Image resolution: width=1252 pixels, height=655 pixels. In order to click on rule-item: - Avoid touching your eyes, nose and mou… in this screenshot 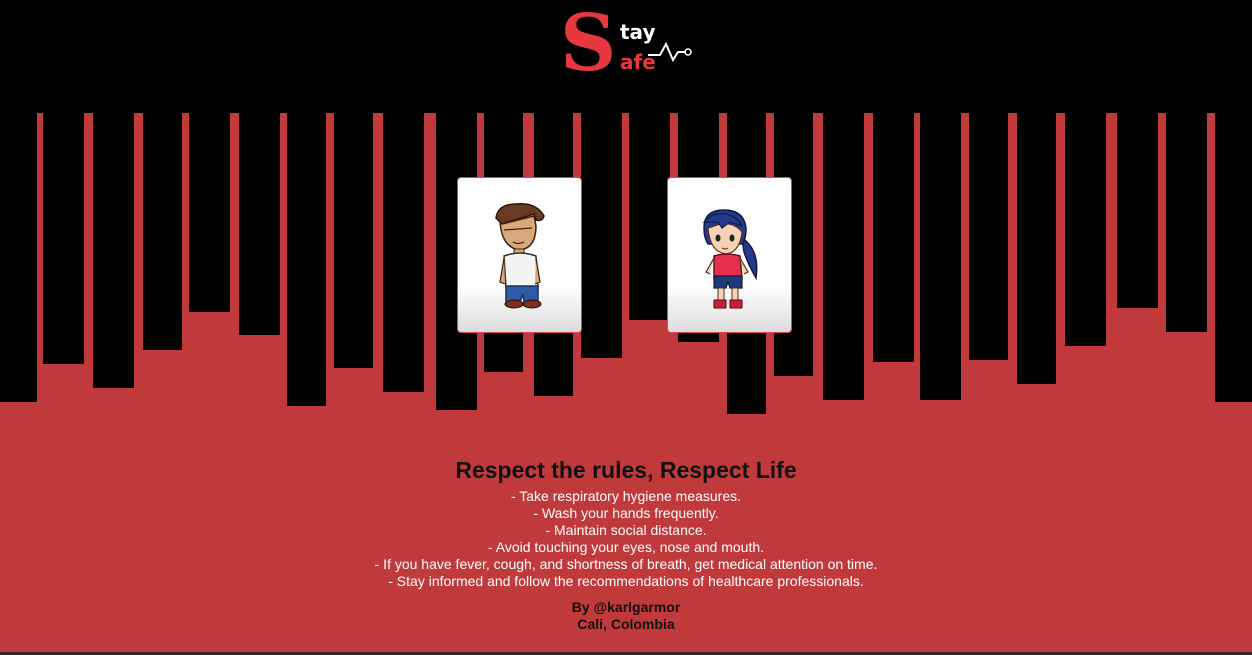, I will do `click(626, 547)`.